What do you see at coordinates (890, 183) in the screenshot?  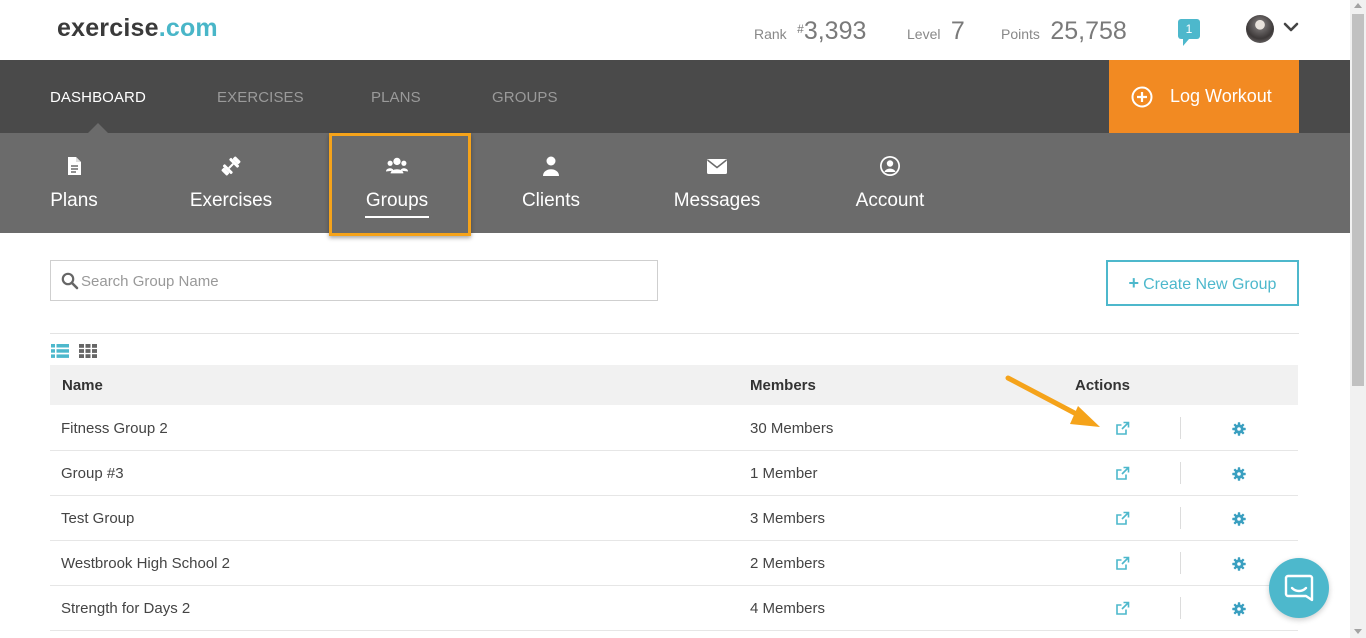 I see `subnav-item-account: Account` at bounding box center [890, 183].